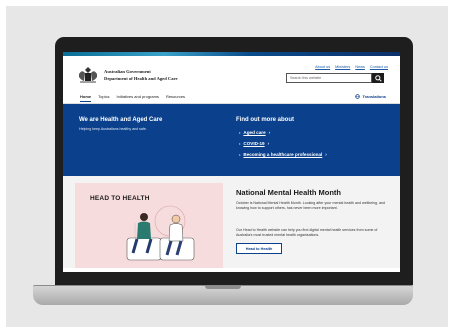  I want to click on link-aged-care: • Aged care ›, so click(283, 132).